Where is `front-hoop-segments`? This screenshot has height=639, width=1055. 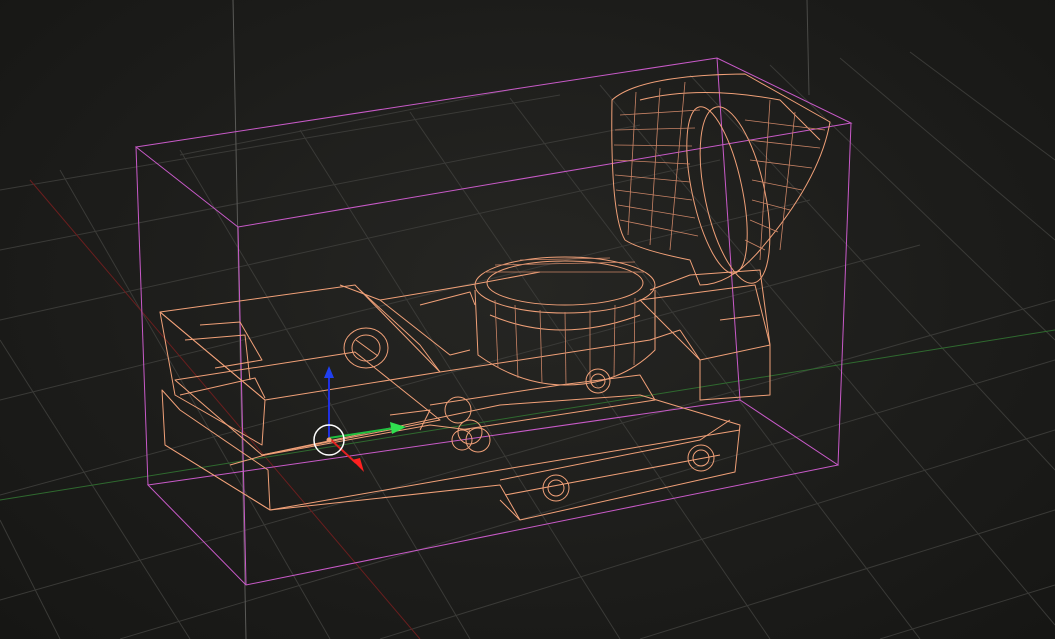 front-hoop-segments is located at coordinates (719, 171).